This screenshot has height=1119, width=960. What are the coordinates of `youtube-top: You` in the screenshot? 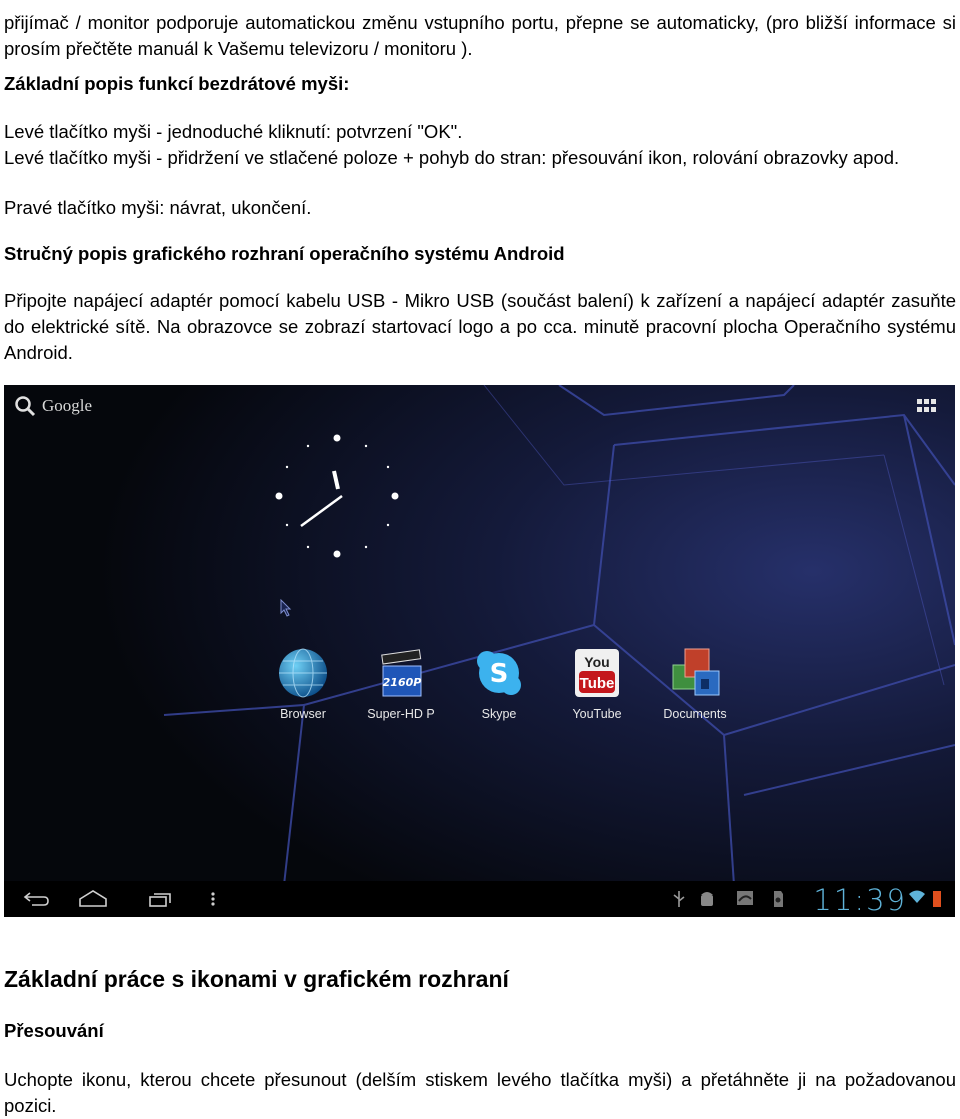 It's located at (596, 662).